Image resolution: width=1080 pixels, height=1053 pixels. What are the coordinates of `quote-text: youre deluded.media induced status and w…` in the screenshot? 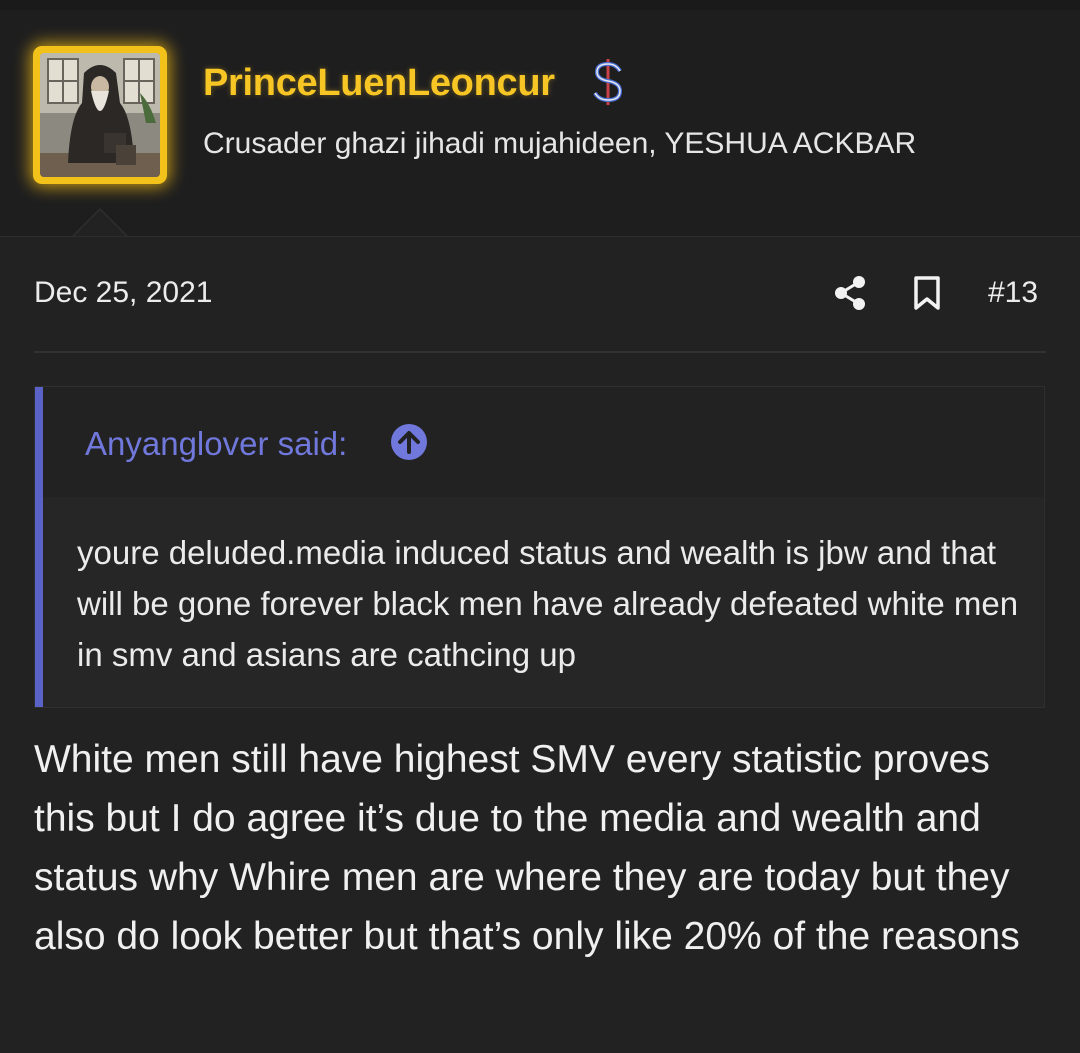 It's located at (548, 603).